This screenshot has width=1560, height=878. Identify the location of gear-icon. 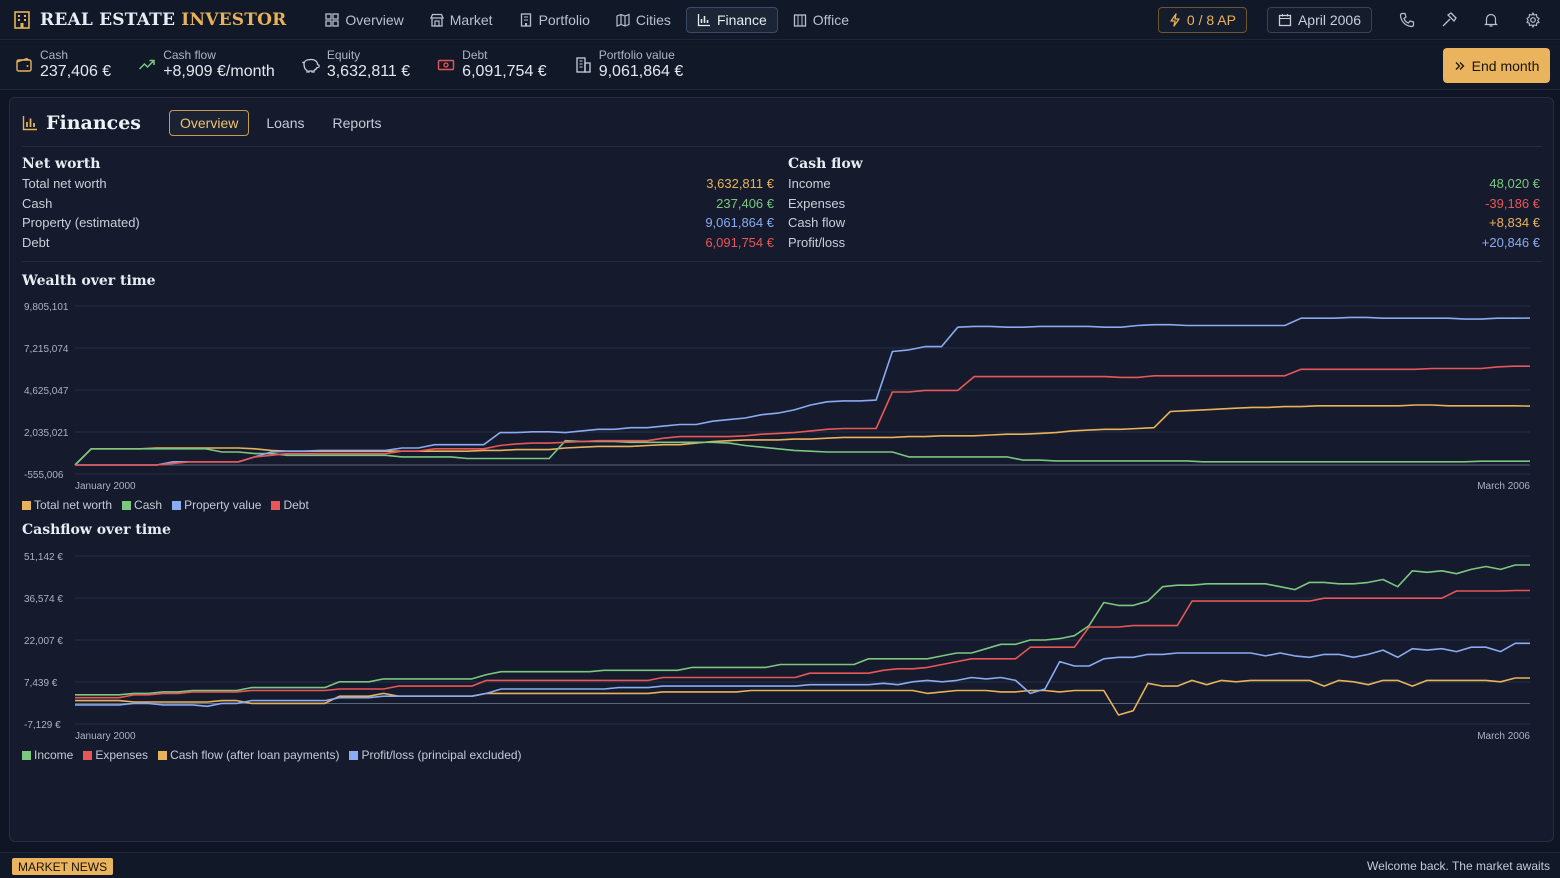
(1533, 20).